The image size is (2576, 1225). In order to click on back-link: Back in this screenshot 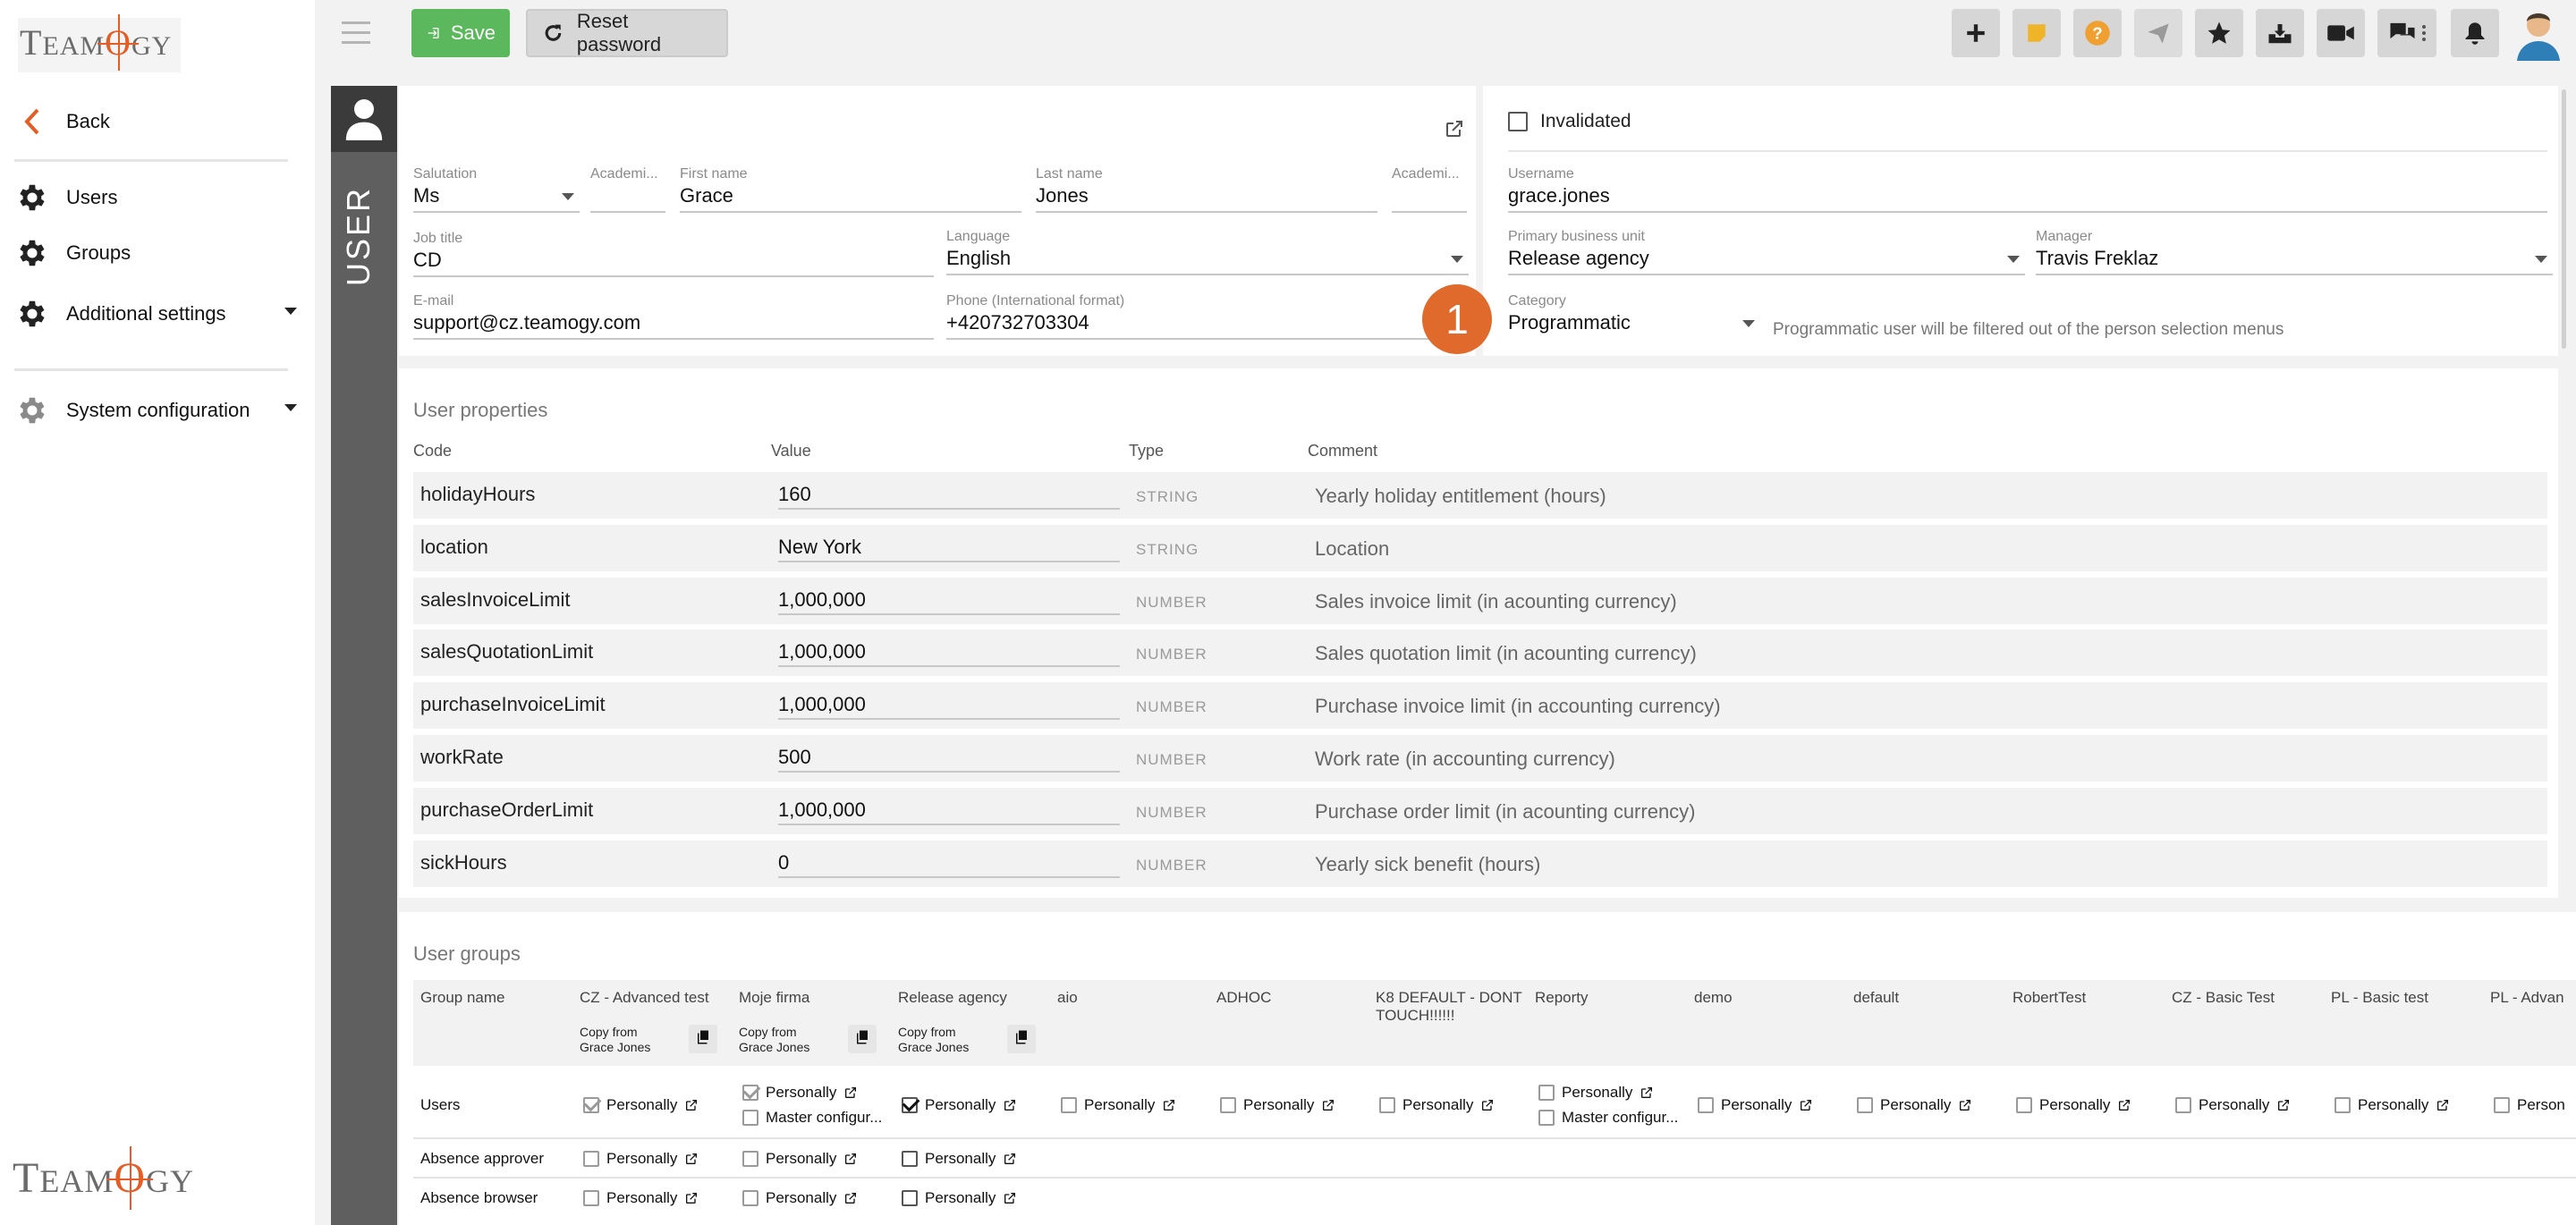, I will do `click(62, 122)`.